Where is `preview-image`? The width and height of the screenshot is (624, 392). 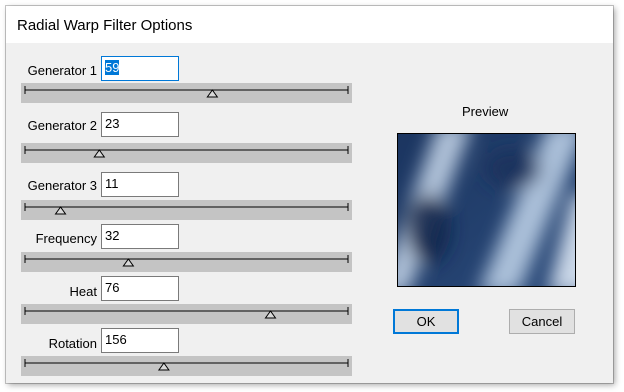 preview-image is located at coordinates (486, 210).